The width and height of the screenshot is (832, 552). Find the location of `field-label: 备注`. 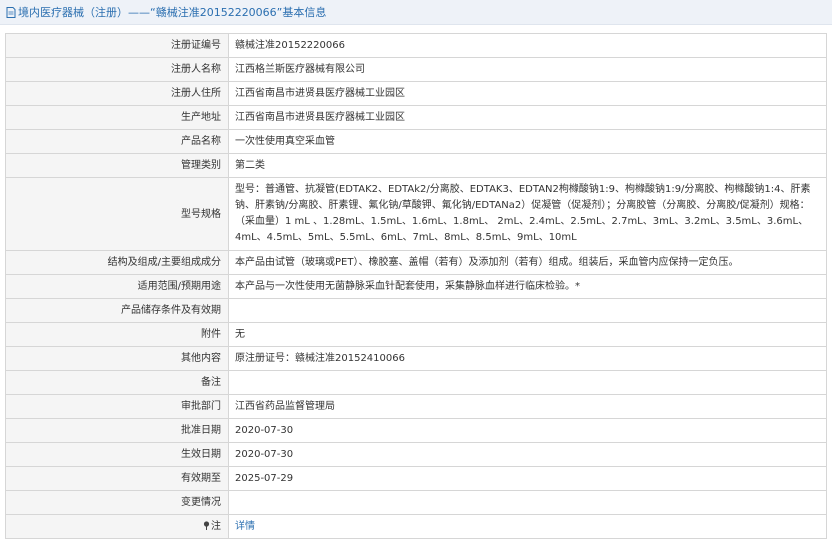

field-label: 备注 is located at coordinates (117, 382).